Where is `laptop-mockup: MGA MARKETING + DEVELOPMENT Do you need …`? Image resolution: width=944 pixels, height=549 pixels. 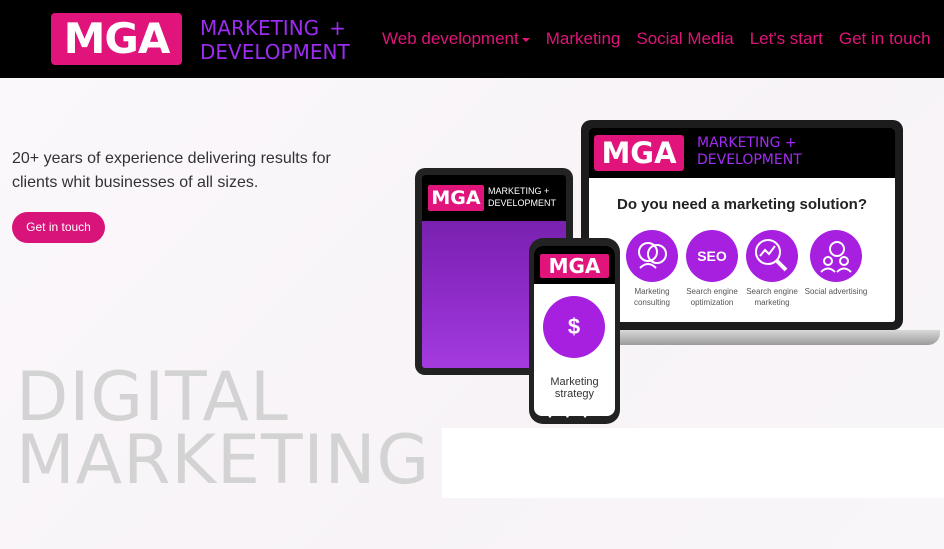
laptop-mockup: MGA MARKETING + DEVELOPMENT Do you need … is located at coordinates (742, 225).